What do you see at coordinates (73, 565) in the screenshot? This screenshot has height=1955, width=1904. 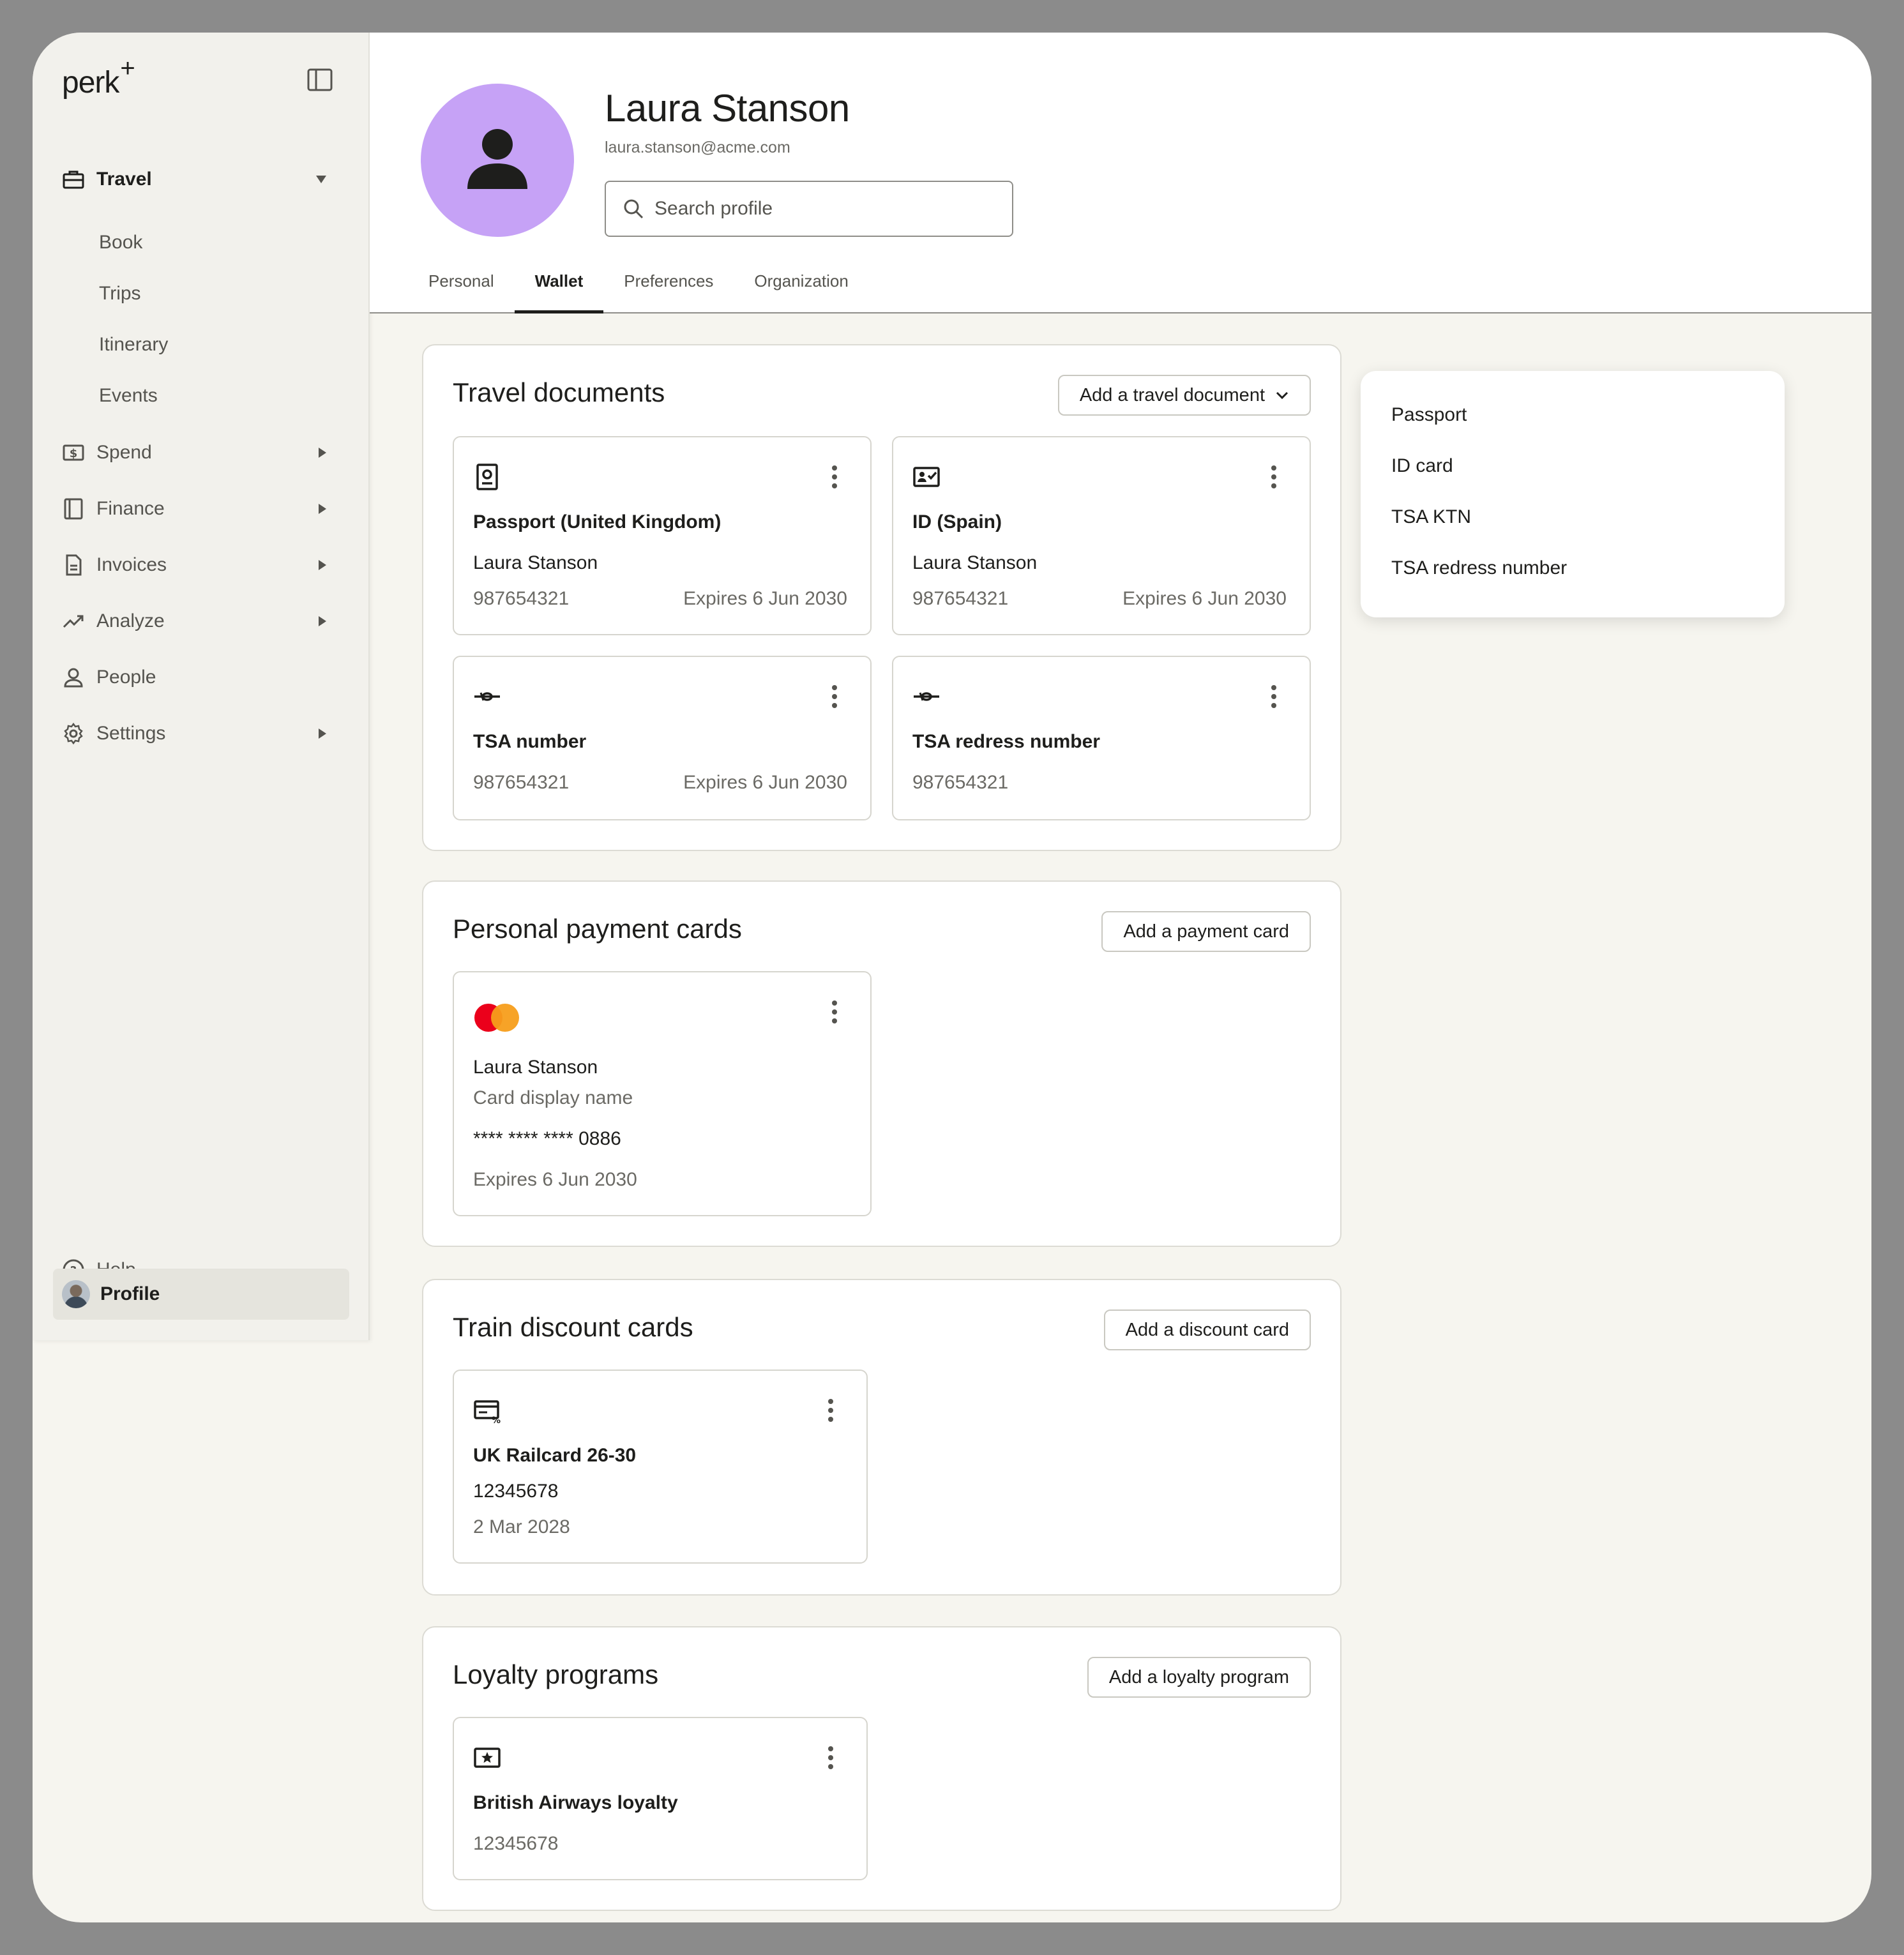 I see `document-icon` at bounding box center [73, 565].